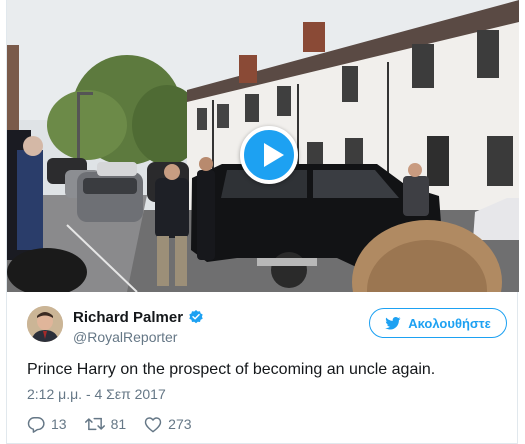  What do you see at coordinates (59, 424) in the screenshot?
I see `reply-count: 13` at bounding box center [59, 424].